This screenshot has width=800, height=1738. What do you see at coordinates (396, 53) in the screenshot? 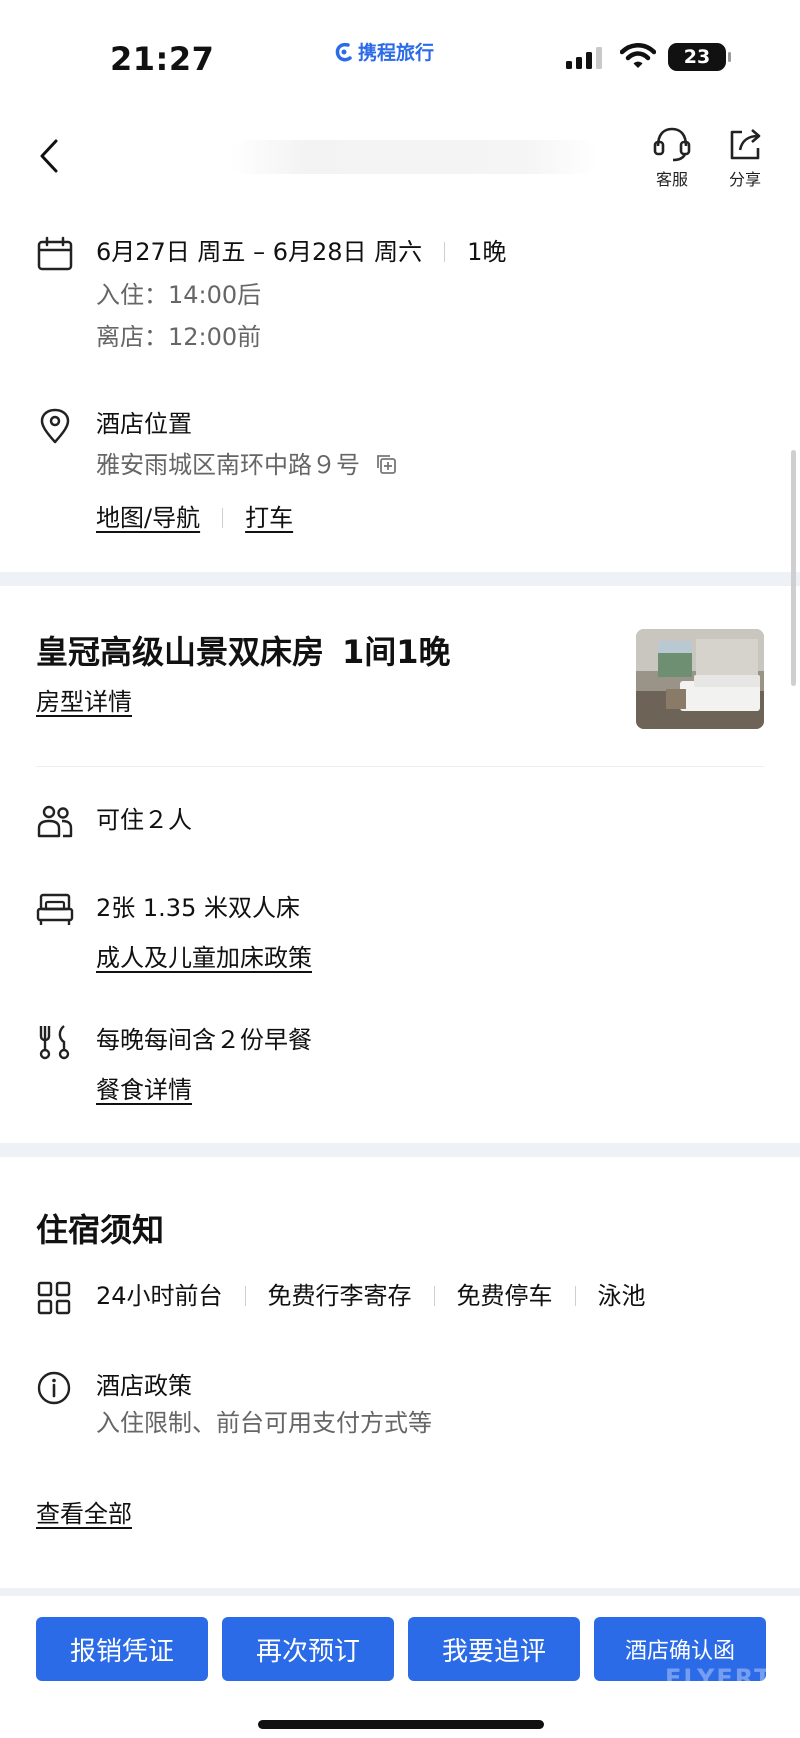
I see `brand-name: 携程旅行` at bounding box center [396, 53].